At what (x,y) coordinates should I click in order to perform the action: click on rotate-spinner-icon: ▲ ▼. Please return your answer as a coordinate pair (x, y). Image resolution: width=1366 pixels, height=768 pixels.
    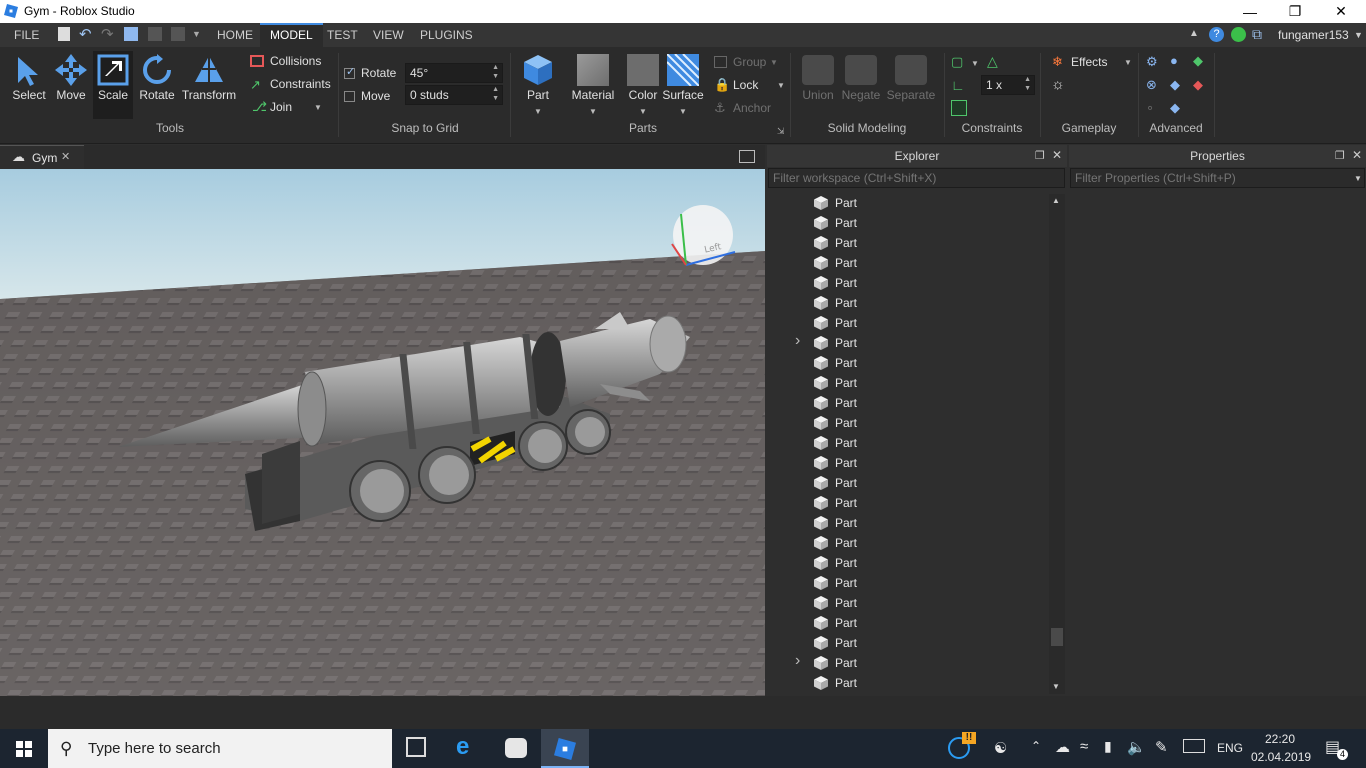
    Looking at the image, I should click on (495, 72).